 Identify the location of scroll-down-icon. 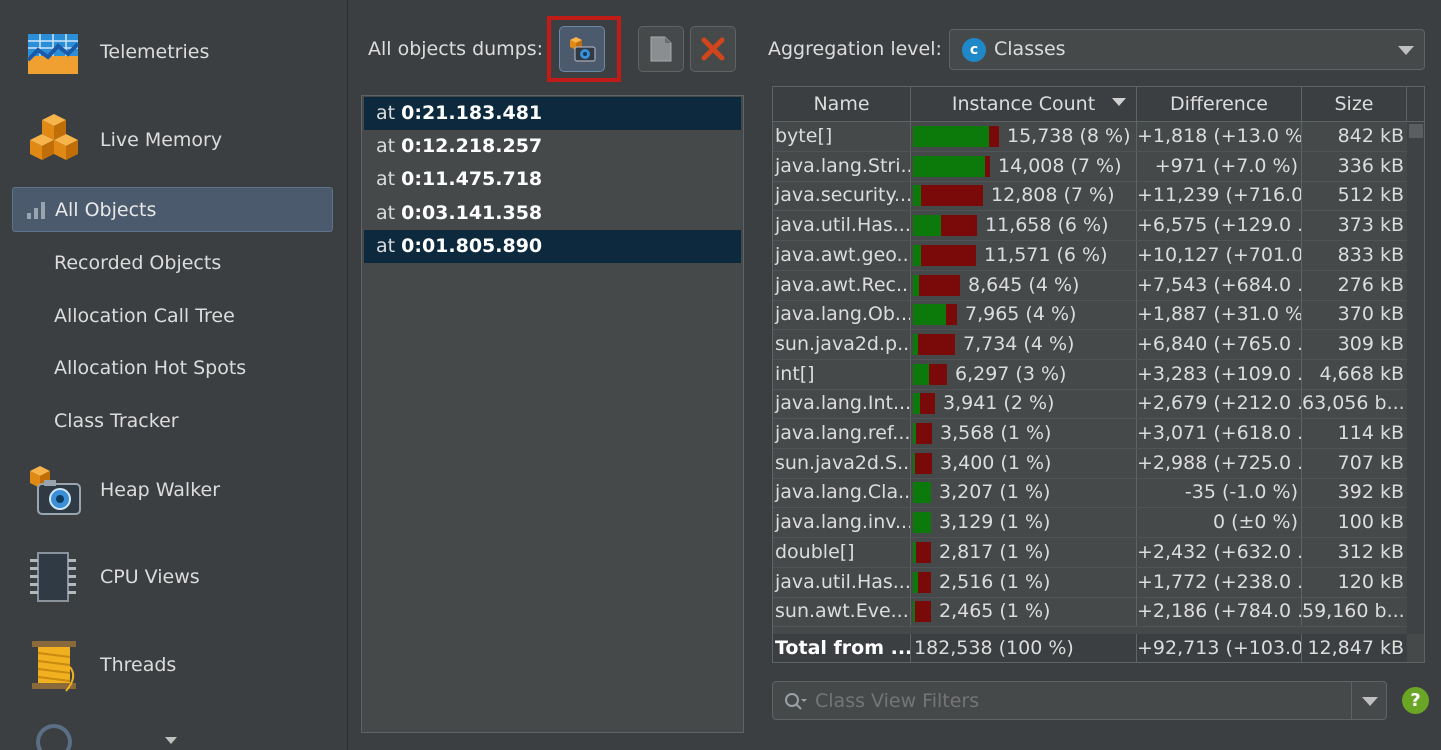
(171, 740).